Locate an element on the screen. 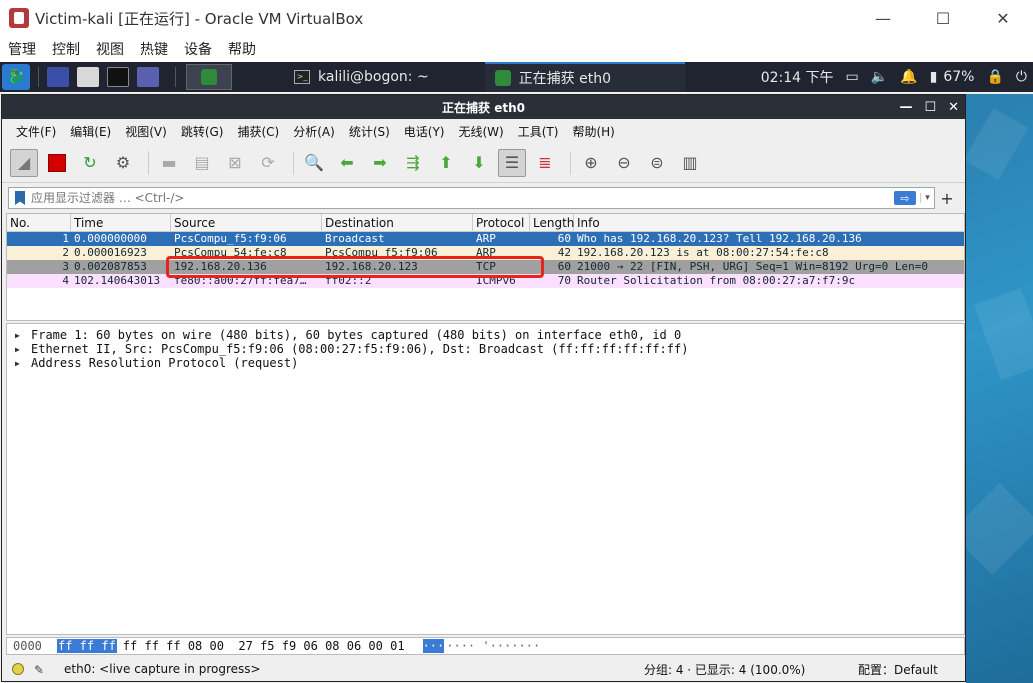 This screenshot has width=1033, height=683. battery-icon: ▮ is located at coordinates (934, 77).